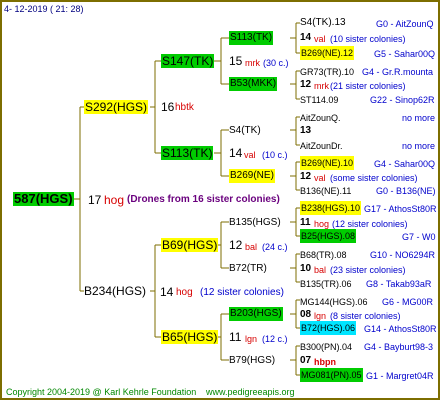  Describe the element at coordinates (275, 339) in the screenshot. I see `d-d-note: (12 c.)` at that location.